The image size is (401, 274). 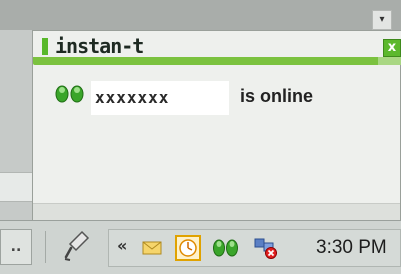 I want to click on status-text: is online, so click(x=277, y=96).